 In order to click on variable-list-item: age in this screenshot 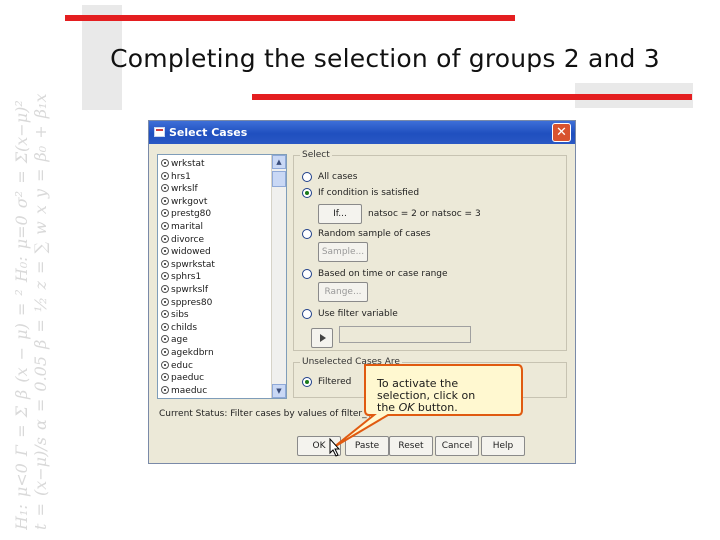, I will do `click(174, 340)`.